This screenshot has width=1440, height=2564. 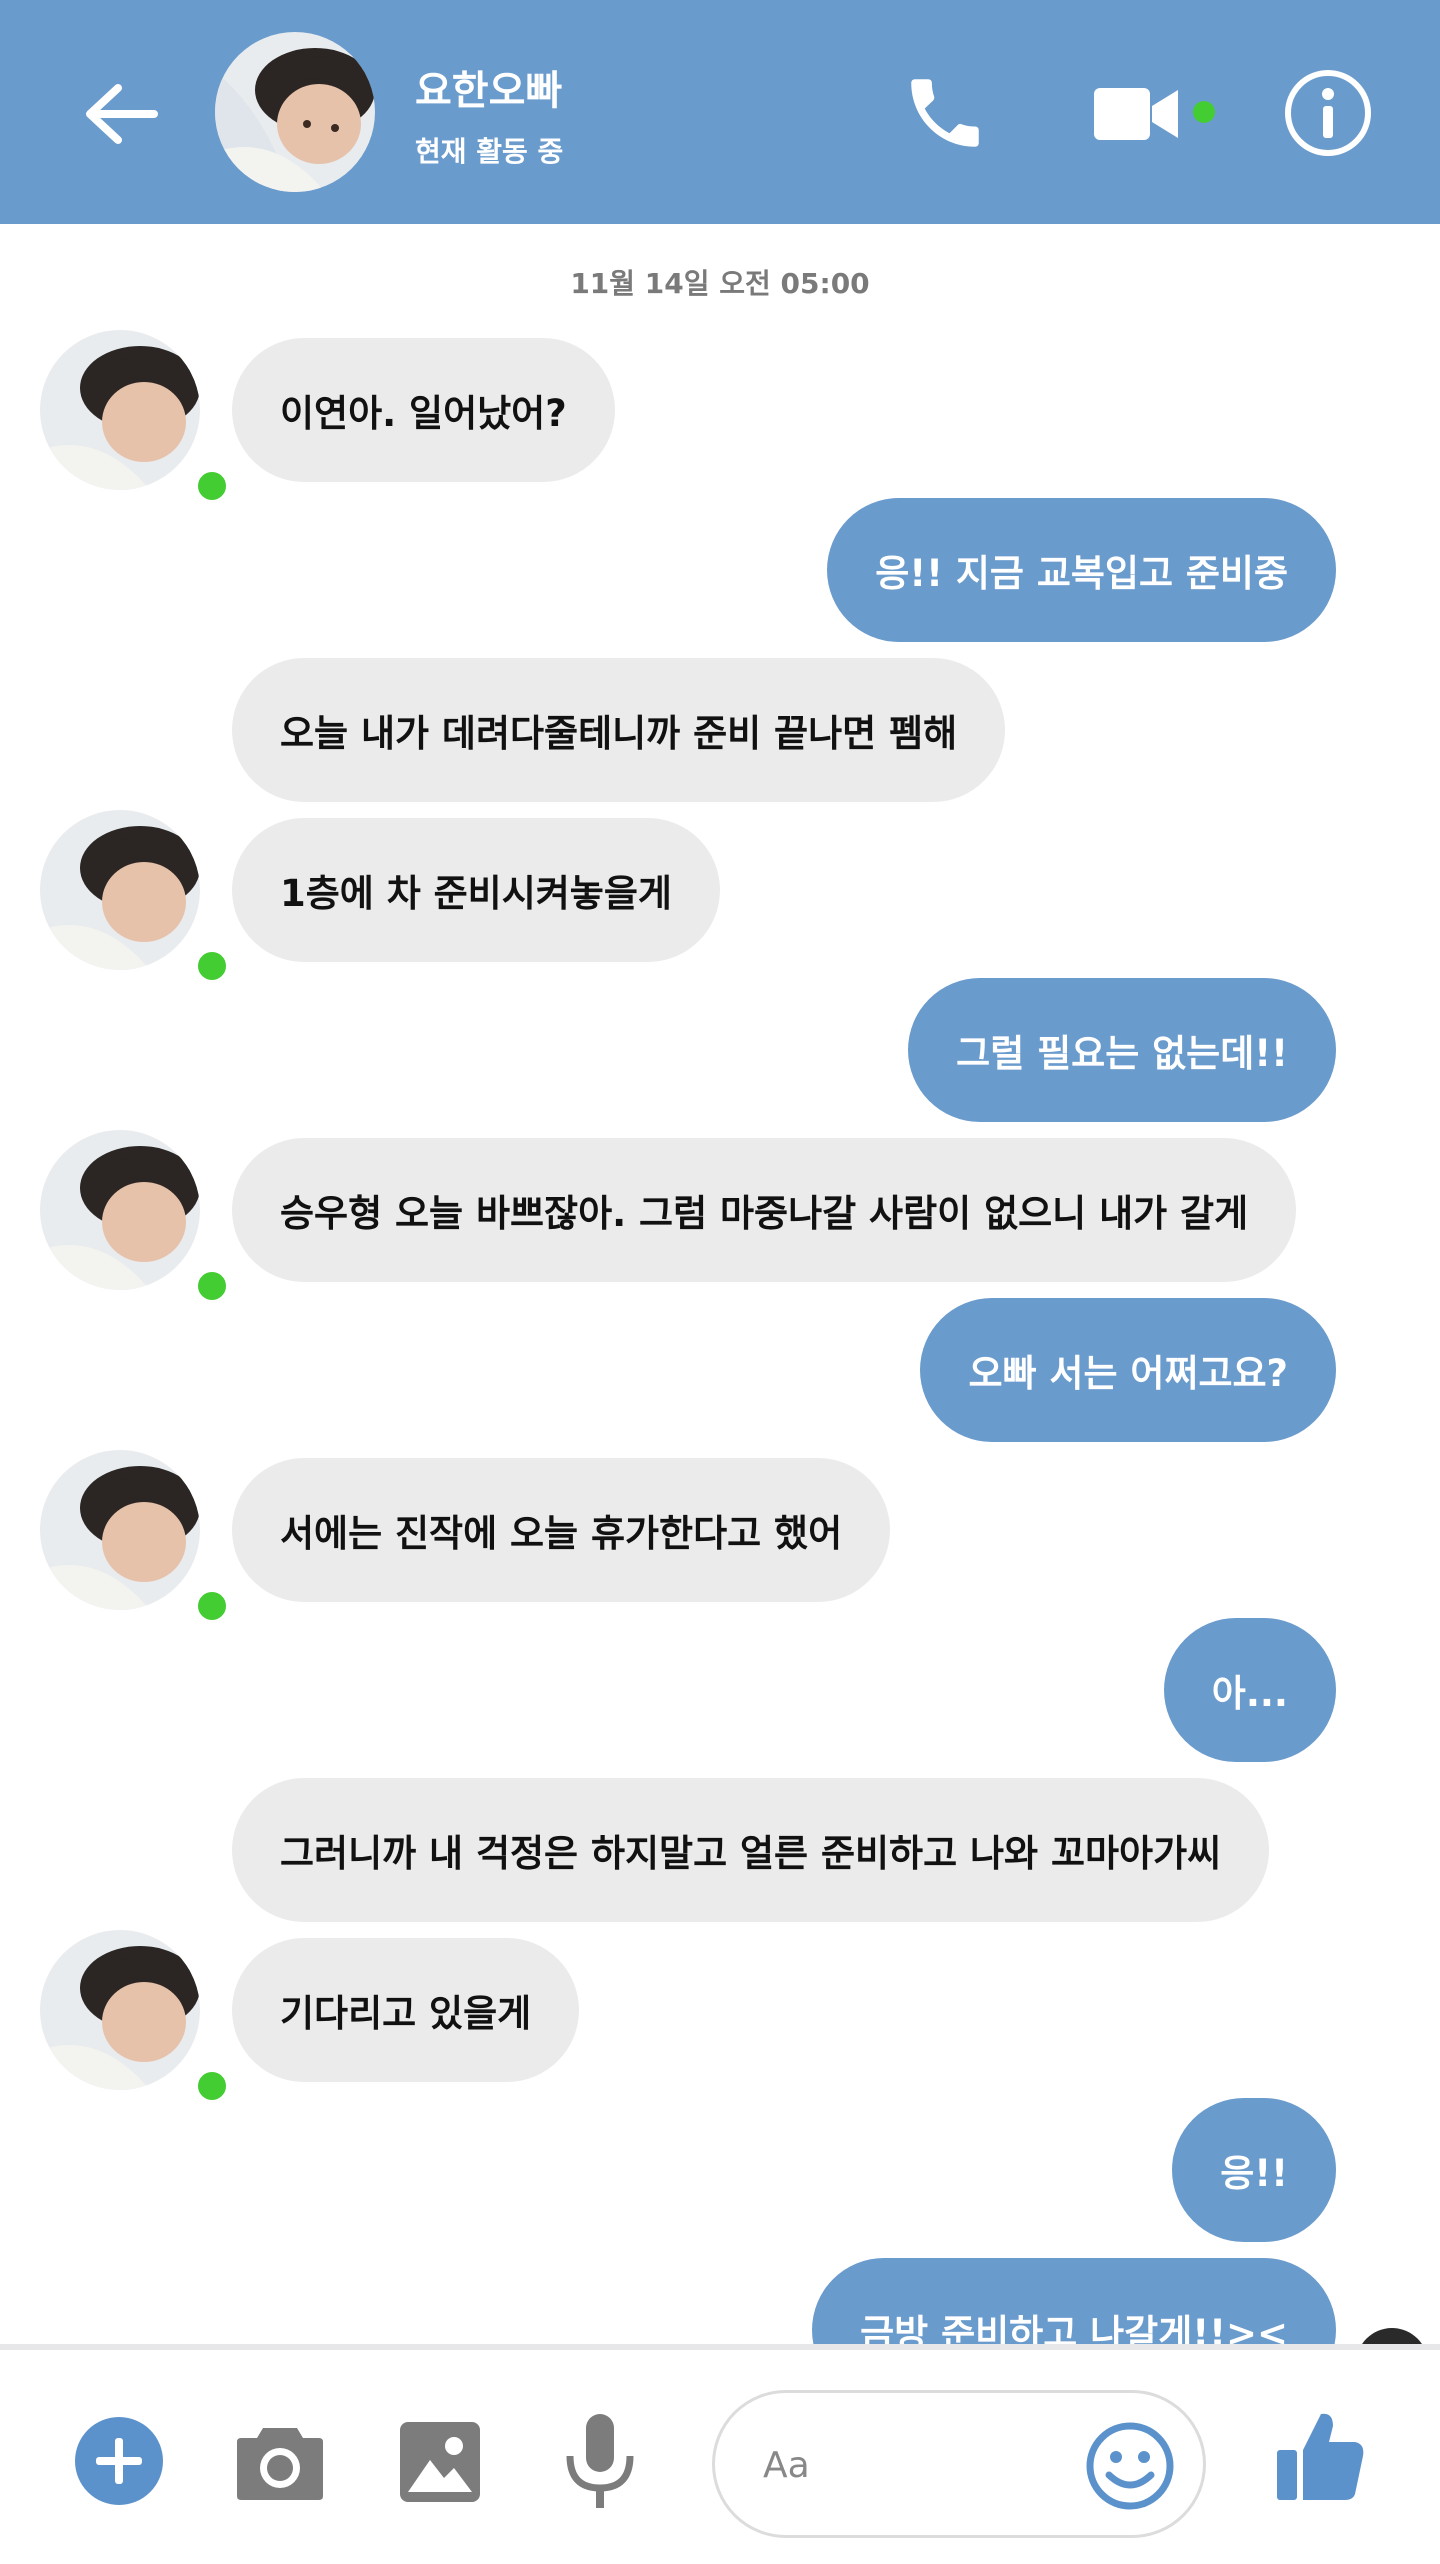 I want to click on plus-icon, so click(x=119, y=2461).